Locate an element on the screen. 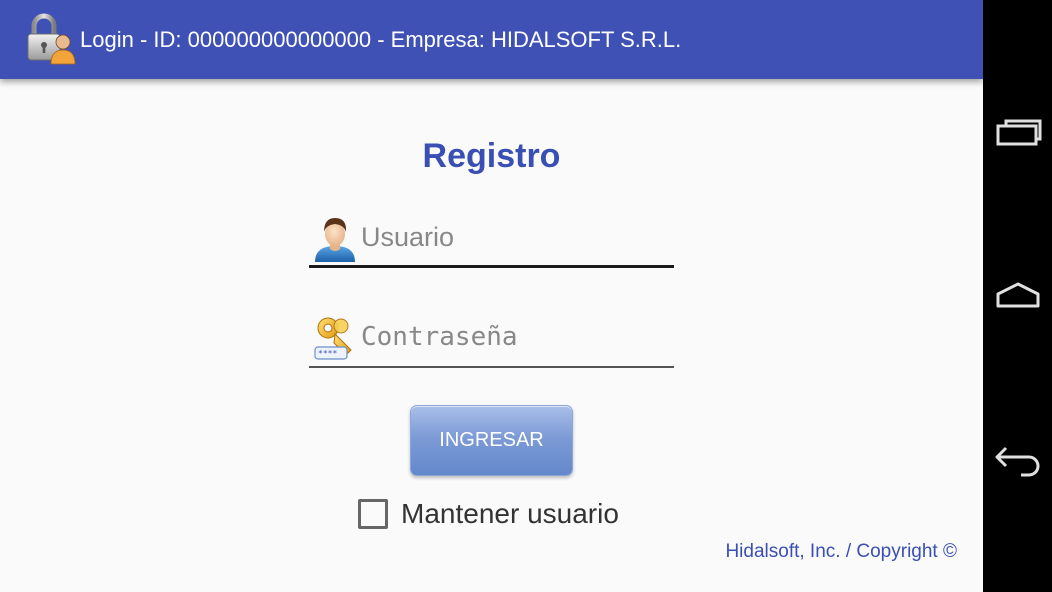  username-underline is located at coordinates (491, 266).